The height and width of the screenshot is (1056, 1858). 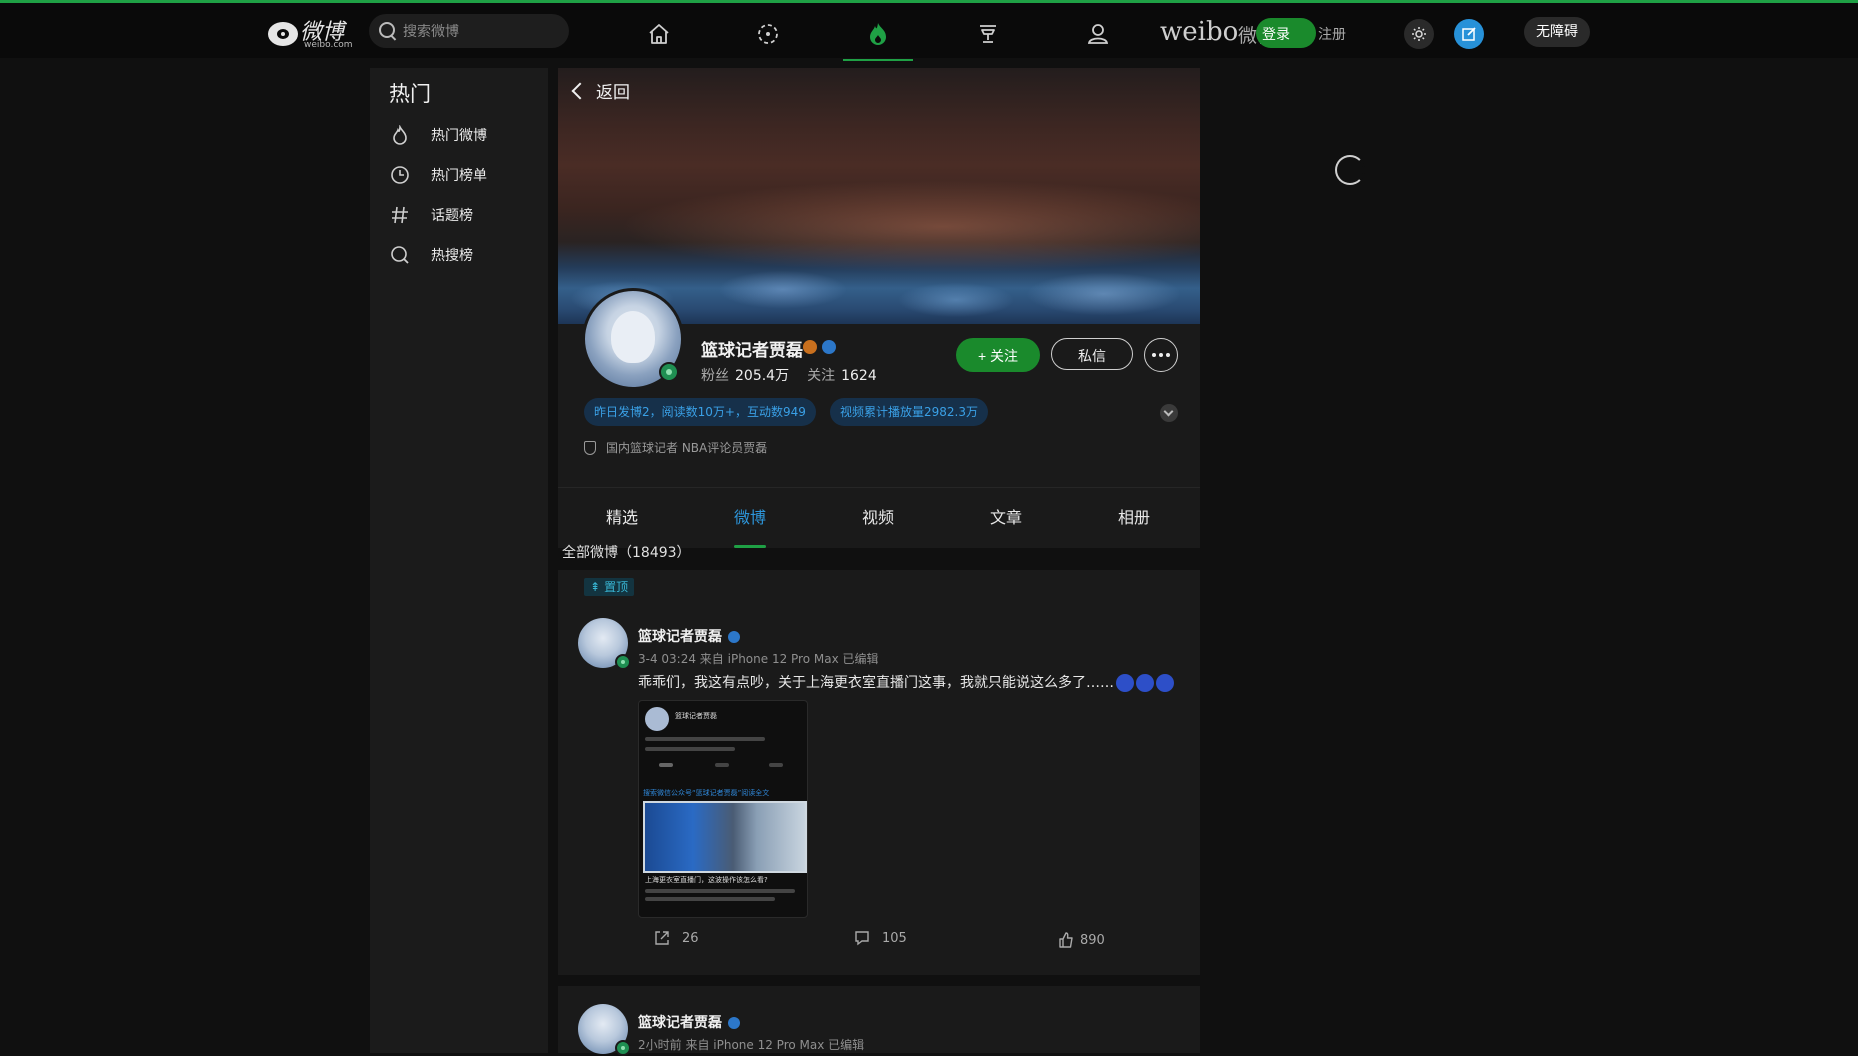 I want to click on sun-icon, so click(x=1419, y=34).